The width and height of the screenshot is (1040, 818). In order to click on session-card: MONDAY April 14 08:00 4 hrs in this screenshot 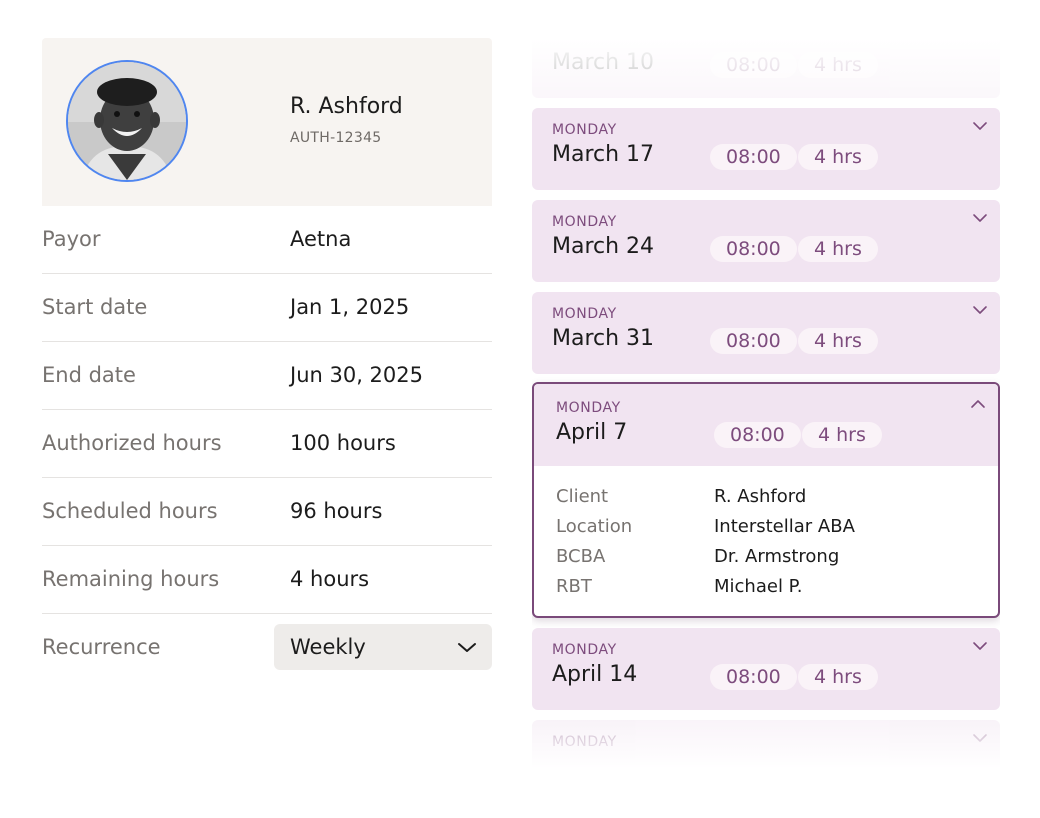, I will do `click(766, 669)`.